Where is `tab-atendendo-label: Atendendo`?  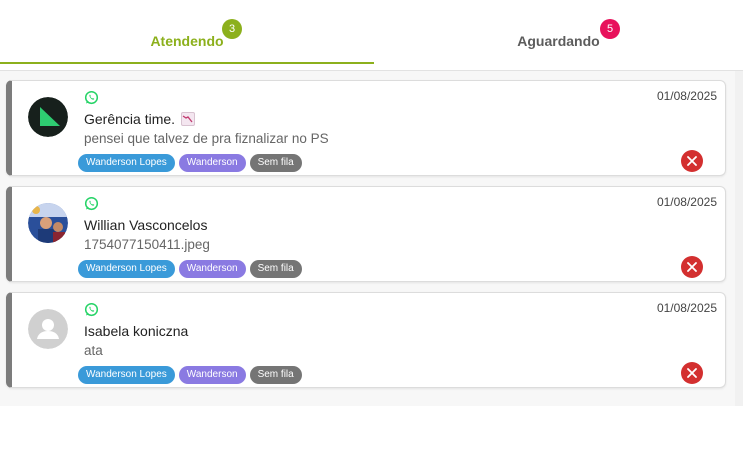
tab-atendendo-label: Atendendo is located at coordinates (187, 41).